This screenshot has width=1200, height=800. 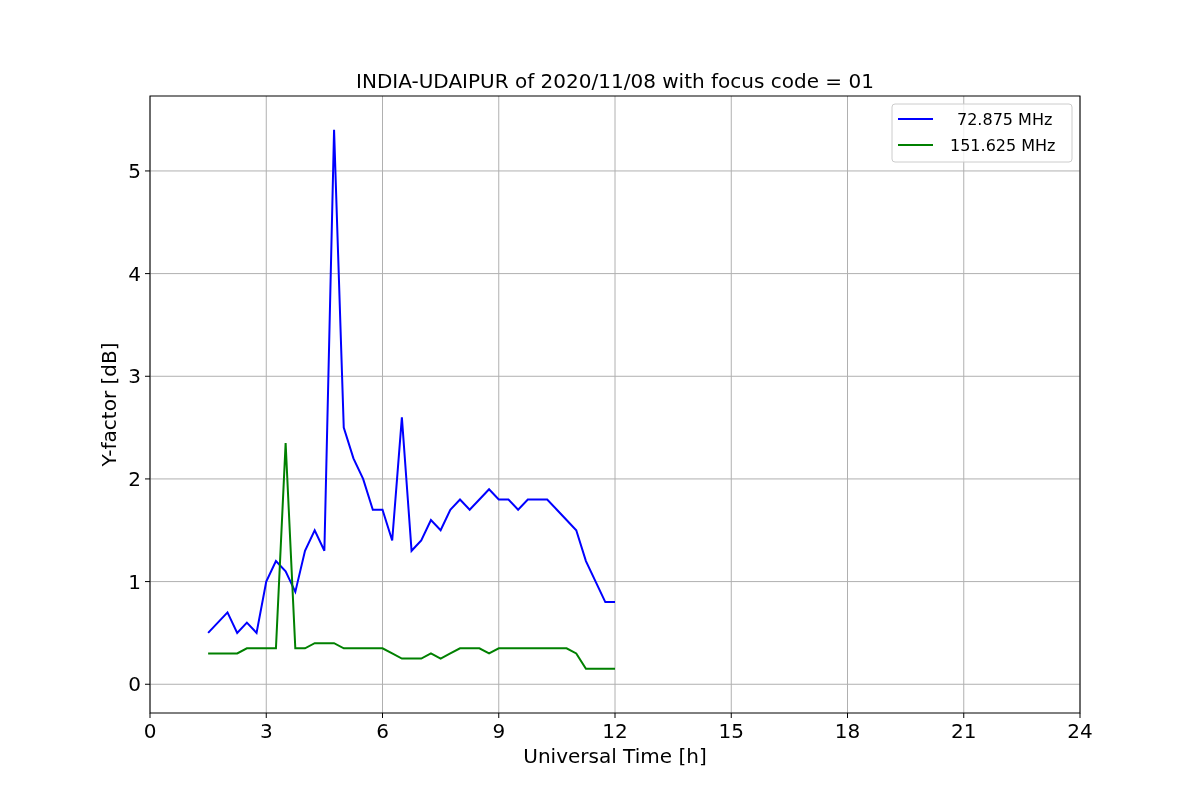 What do you see at coordinates (499, 731) in the screenshot?
I see `x-tick-label: 9` at bounding box center [499, 731].